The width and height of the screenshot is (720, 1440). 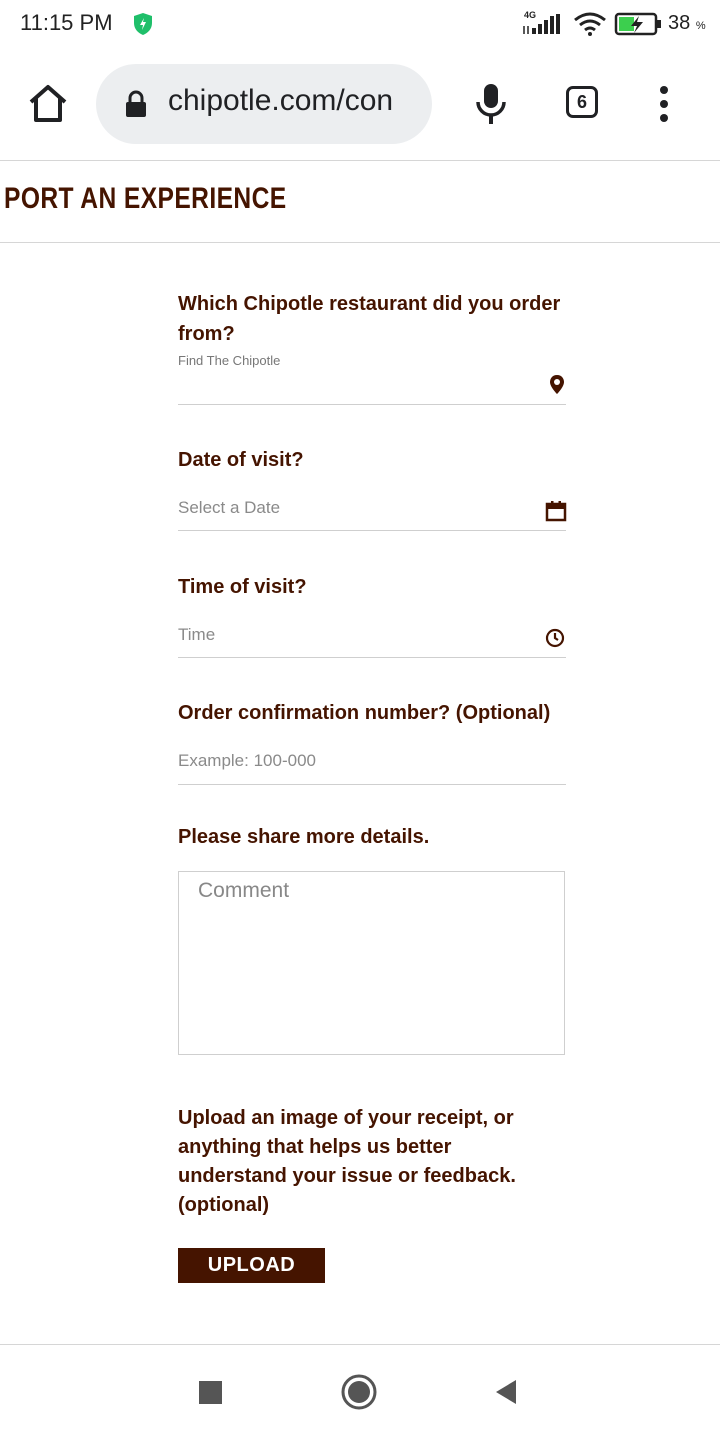 What do you see at coordinates (541, 24) in the screenshot?
I see `signal-icon` at bounding box center [541, 24].